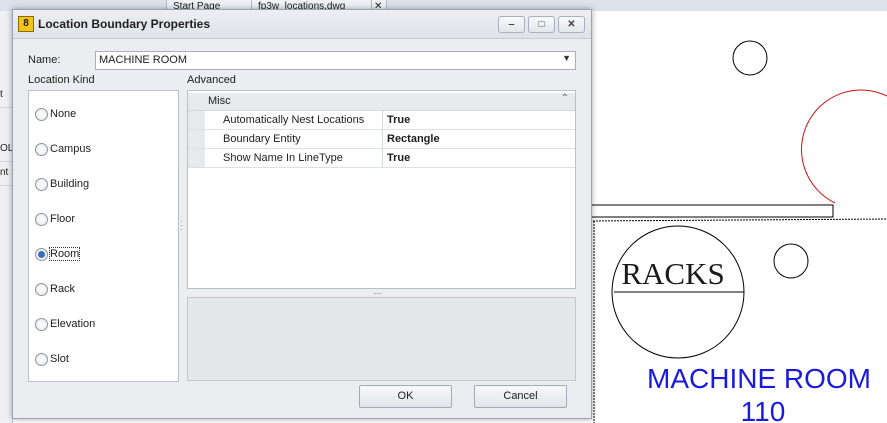 The width and height of the screenshot is (887, 423). What do you see at coordinates (62, 219) in the screenshot?
I see `radio-label: Floor` at bounding box center [62, 219].